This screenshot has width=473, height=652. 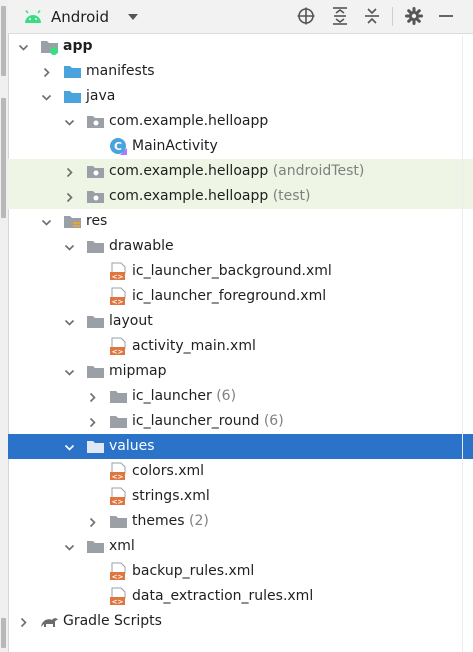 What do you see at coordinates (306, 16) in the screenshot?
I see `locate-target-button` at bounding box center [306, 16].